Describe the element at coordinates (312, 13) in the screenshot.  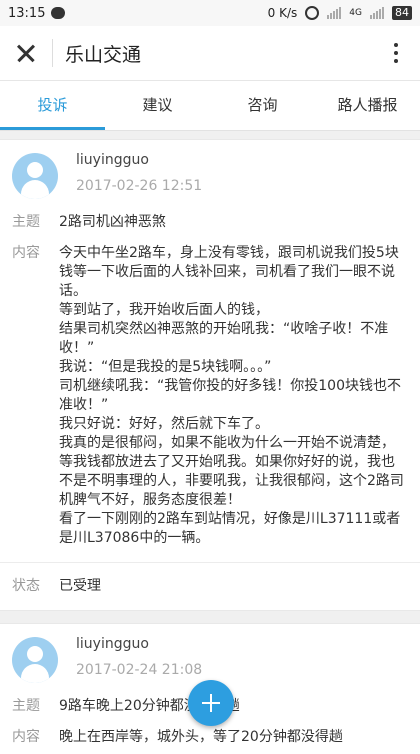
I see `alarm-icon` at that location.